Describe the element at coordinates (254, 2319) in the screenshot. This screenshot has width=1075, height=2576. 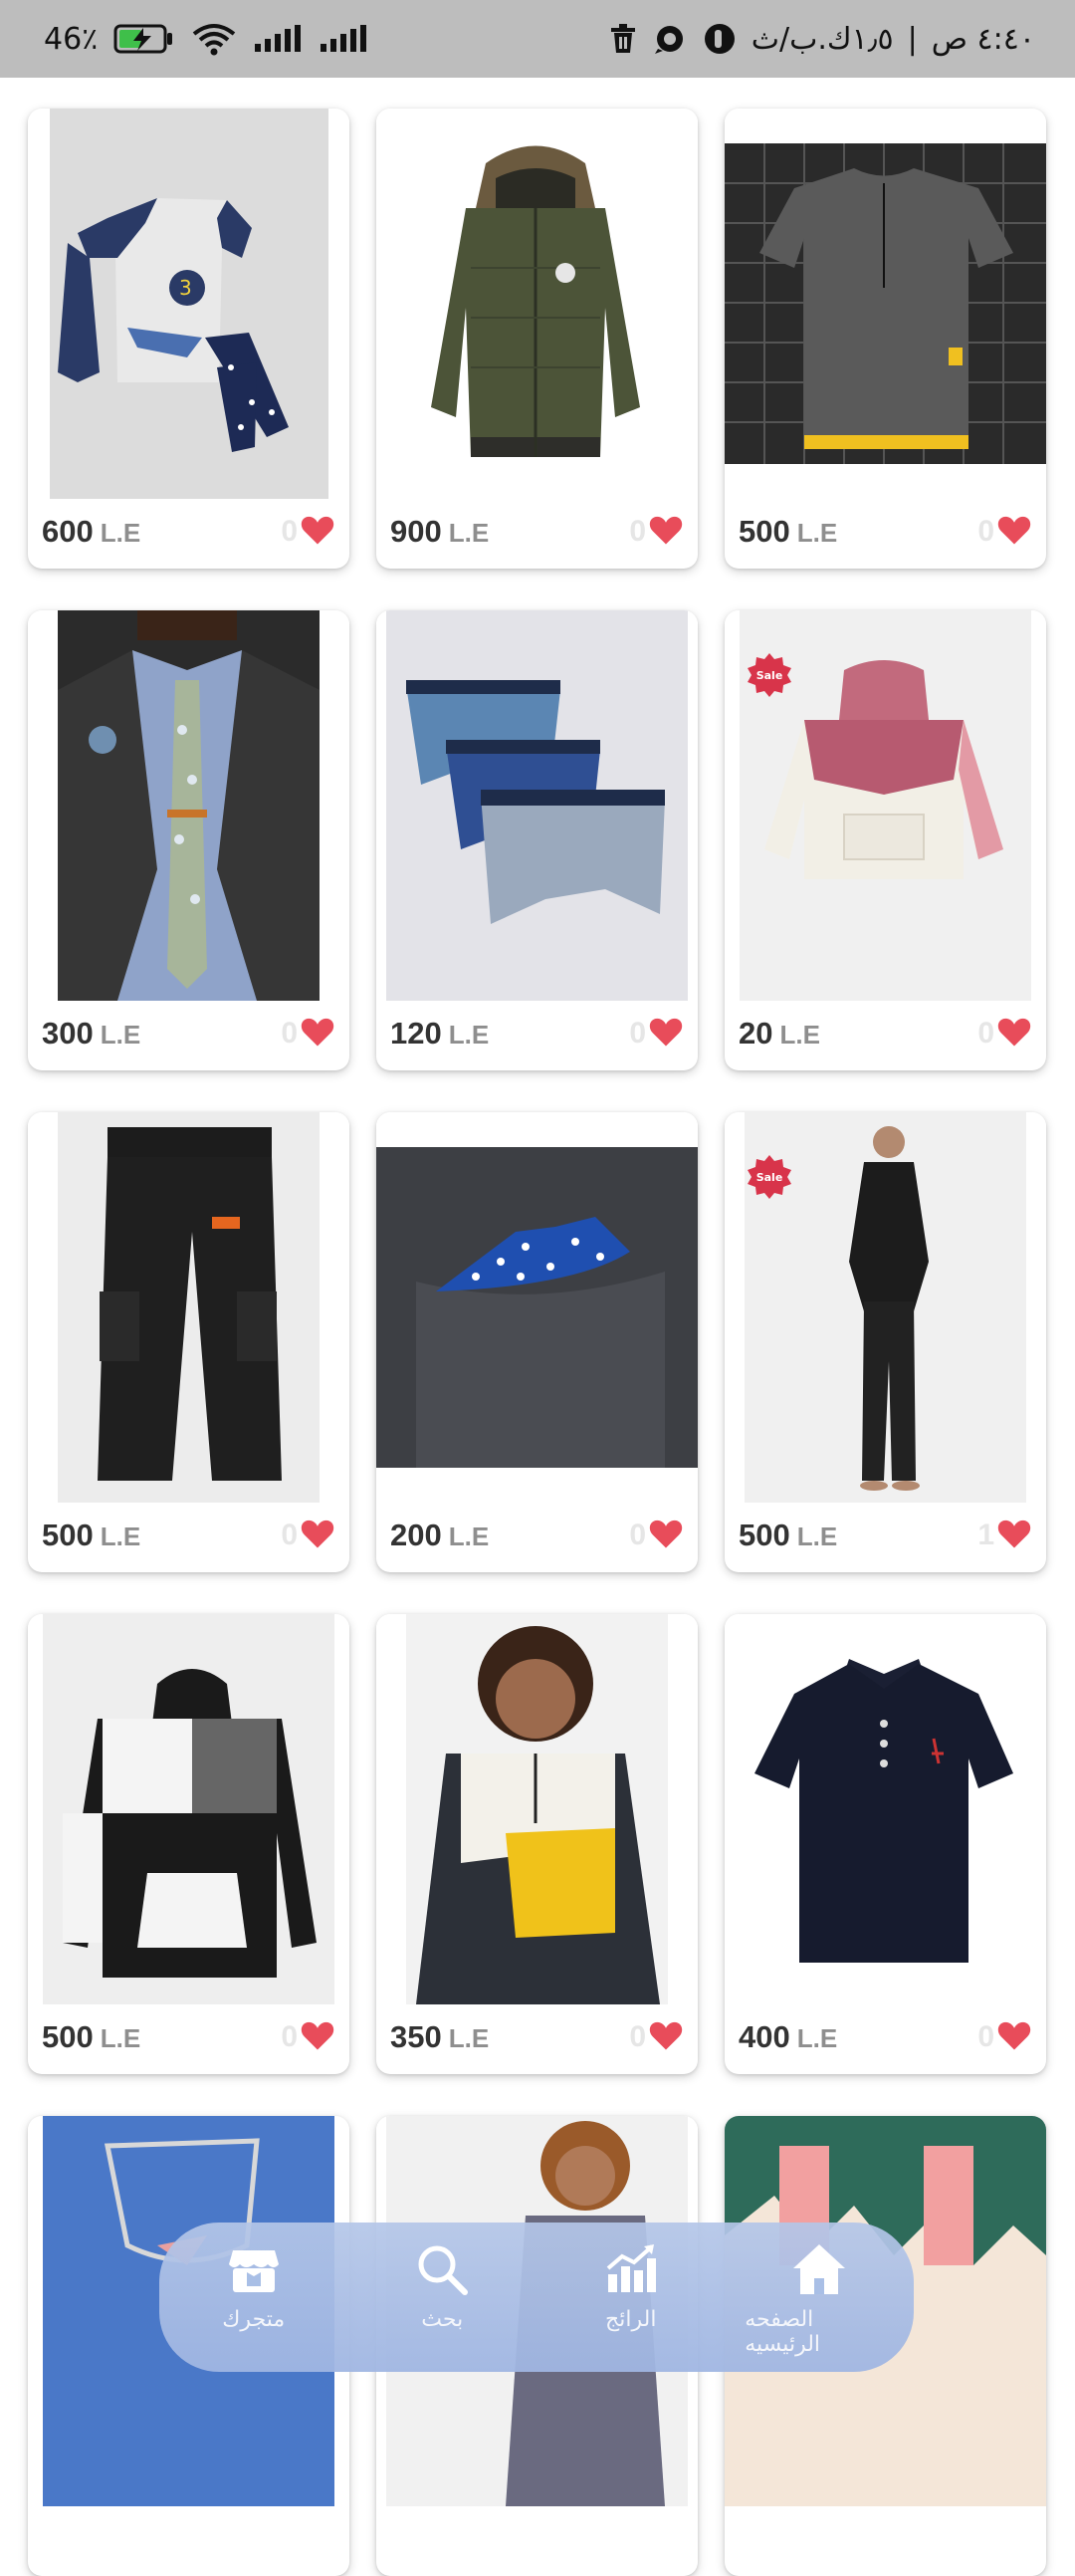
I see `nav-label: متجرك` at that location.